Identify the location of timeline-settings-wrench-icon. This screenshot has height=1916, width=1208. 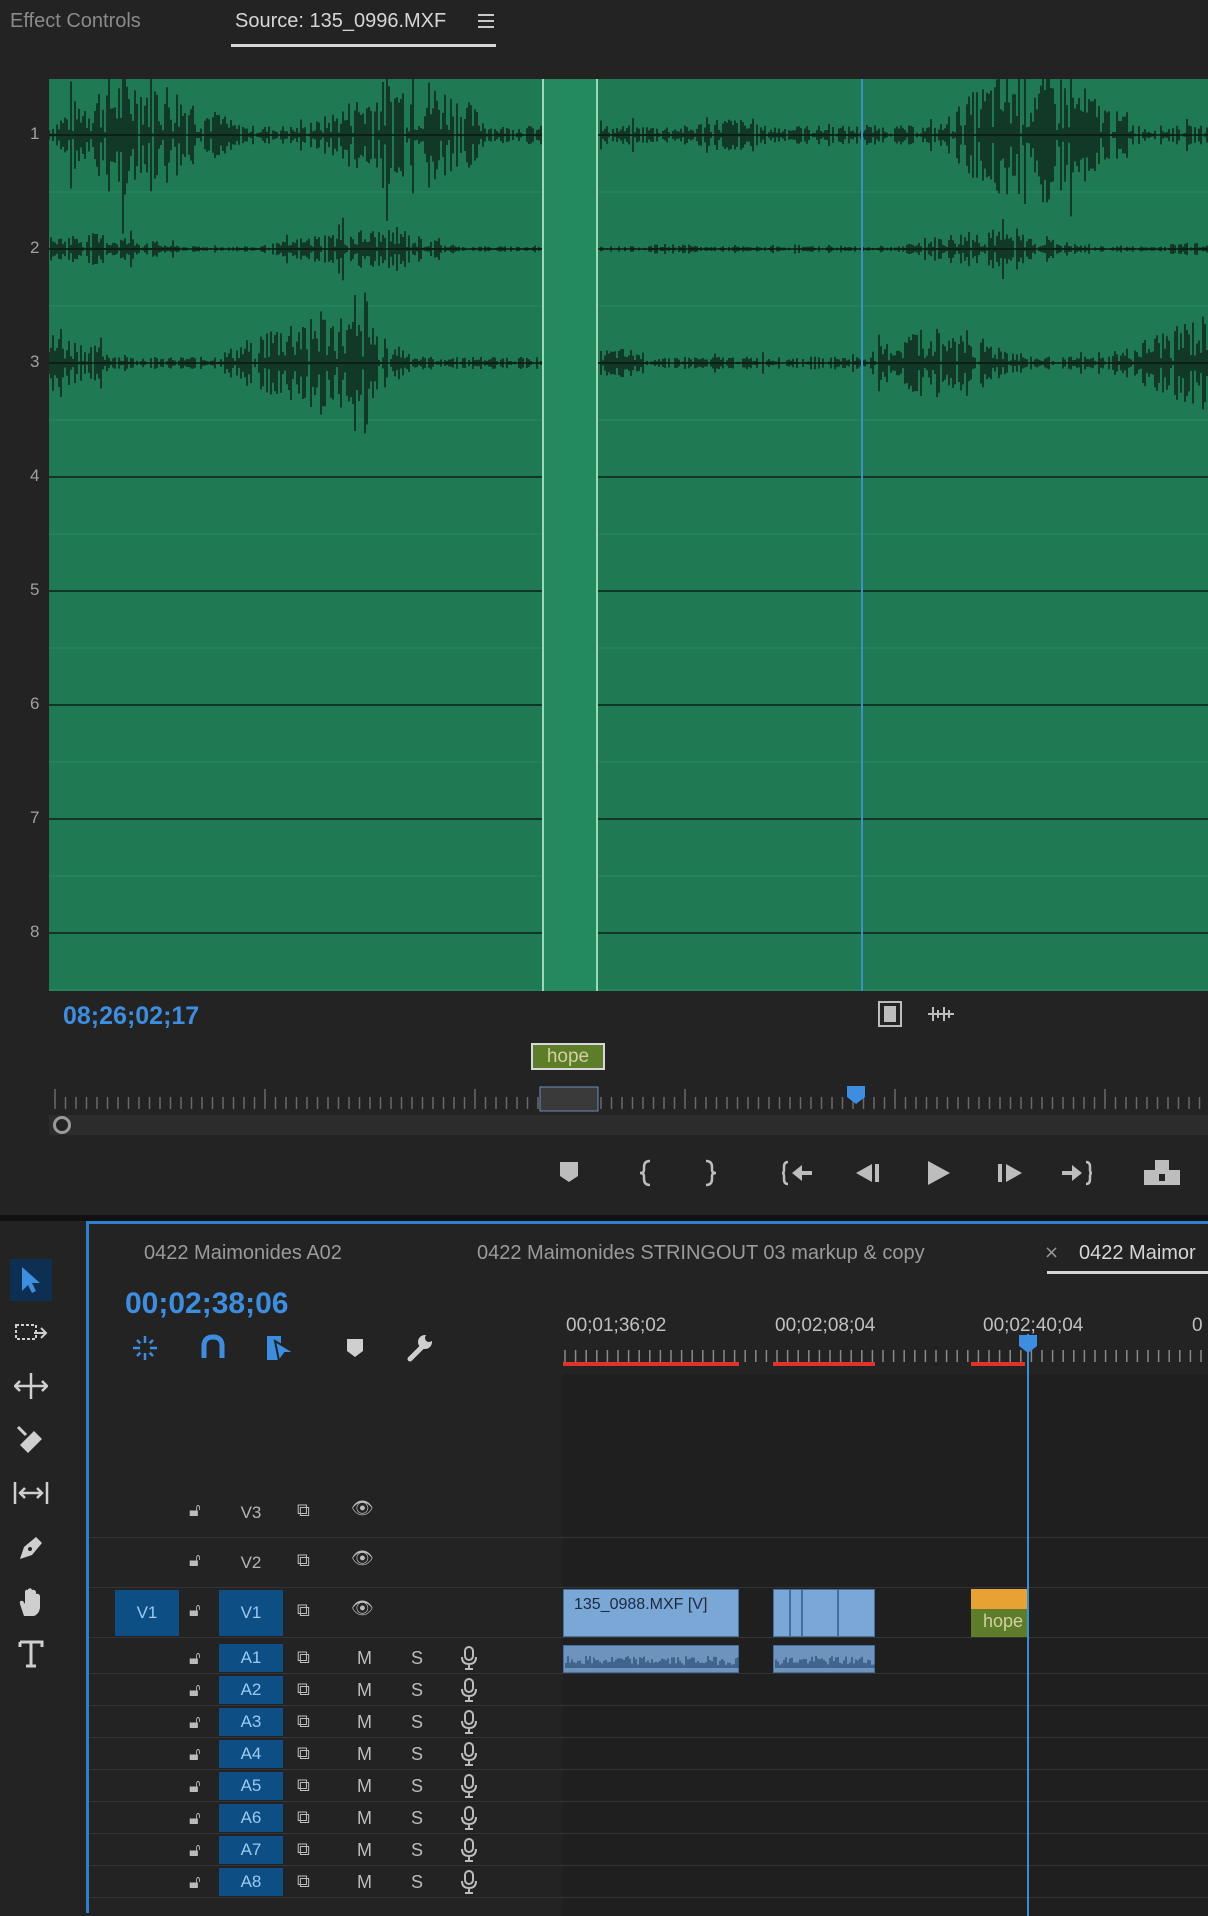
(419, 1348).